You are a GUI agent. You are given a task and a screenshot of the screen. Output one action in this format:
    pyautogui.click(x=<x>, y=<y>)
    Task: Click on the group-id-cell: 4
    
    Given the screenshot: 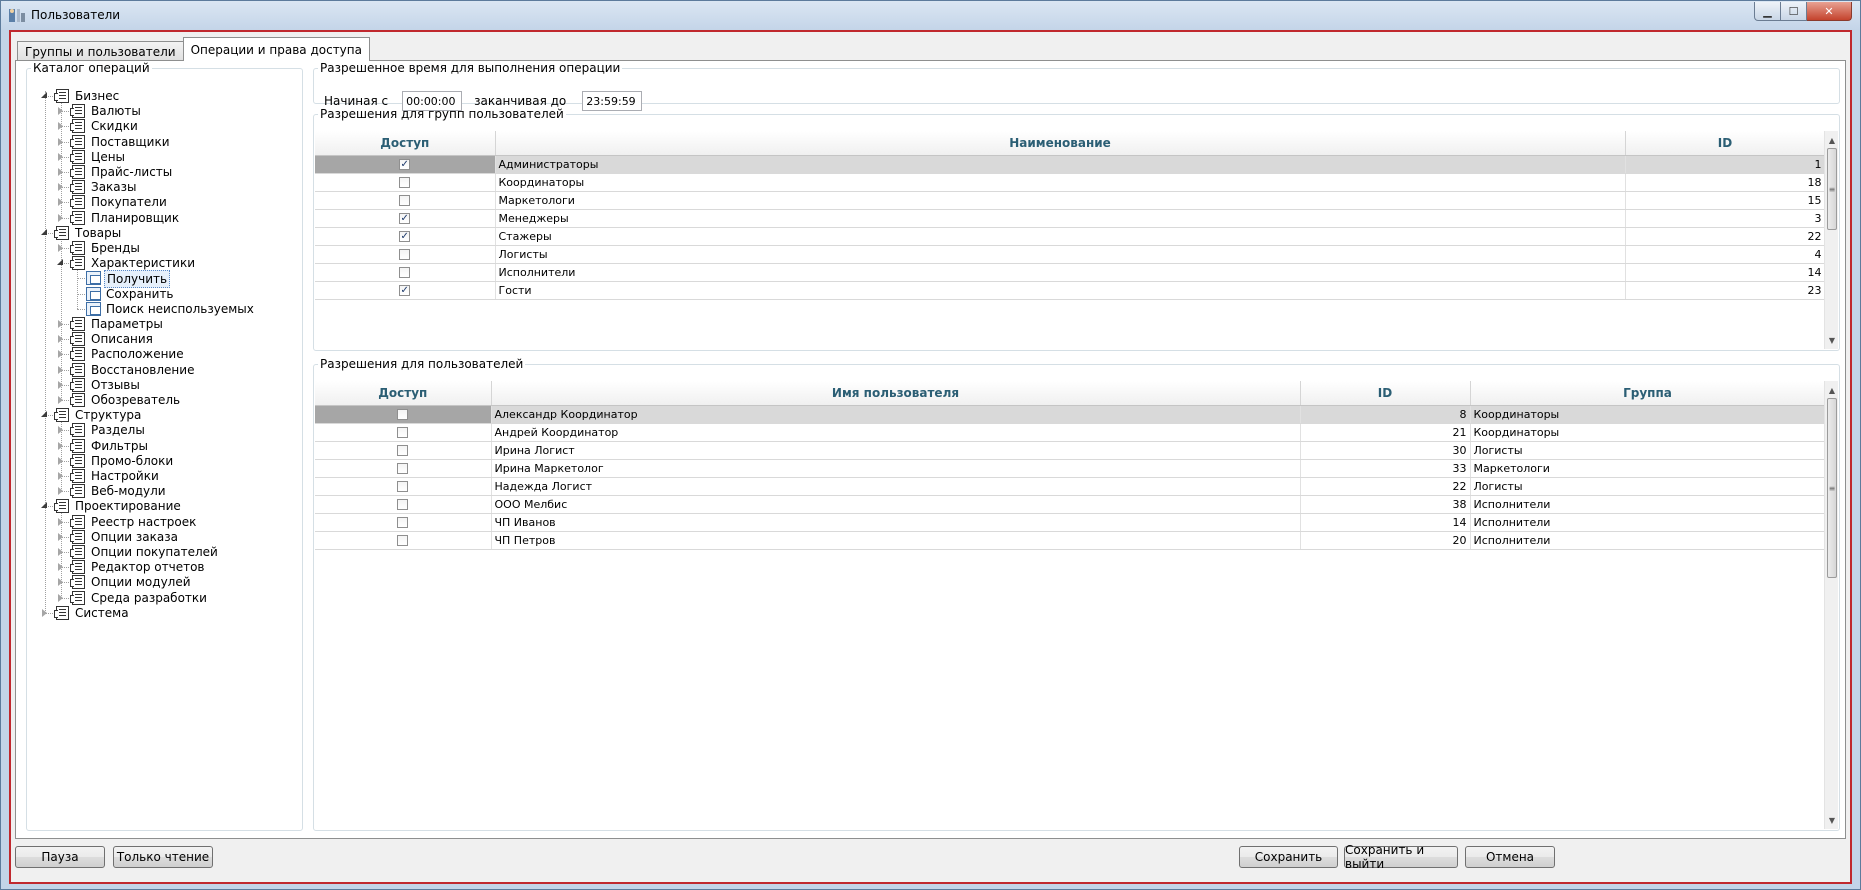 What is the action you would take?
    pyautogui.click(x=1725, y=254)
    